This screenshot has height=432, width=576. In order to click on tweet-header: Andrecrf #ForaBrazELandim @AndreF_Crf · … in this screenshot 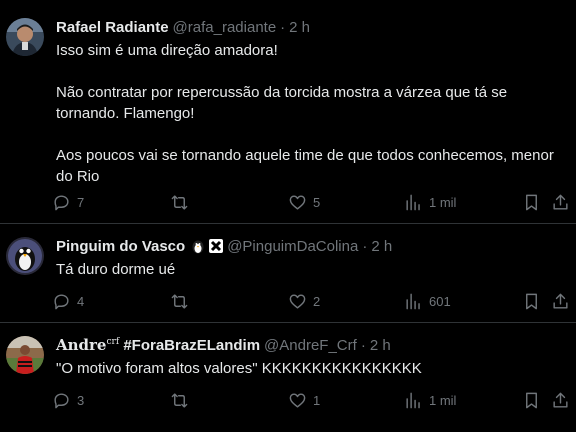, I will do `click(312, 345)`.